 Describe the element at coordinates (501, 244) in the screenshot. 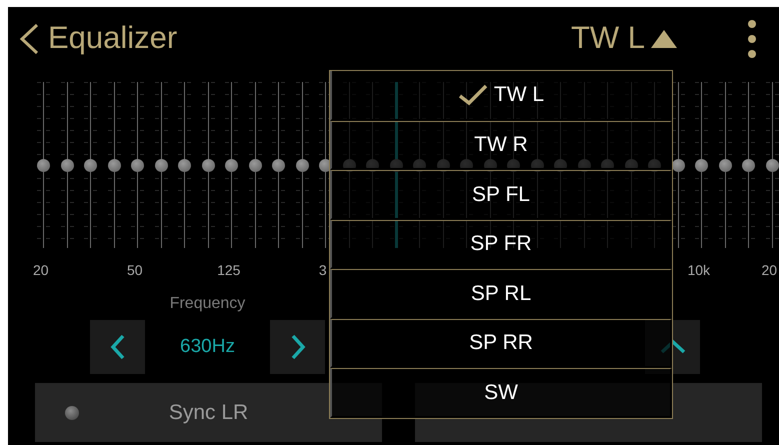

I see `channel-option: SP FR` at that location.